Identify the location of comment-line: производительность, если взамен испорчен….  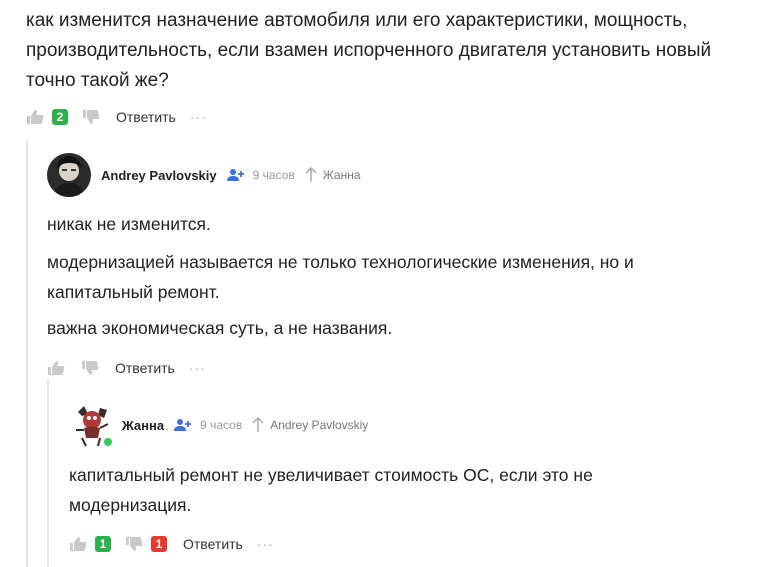
(369, 50).